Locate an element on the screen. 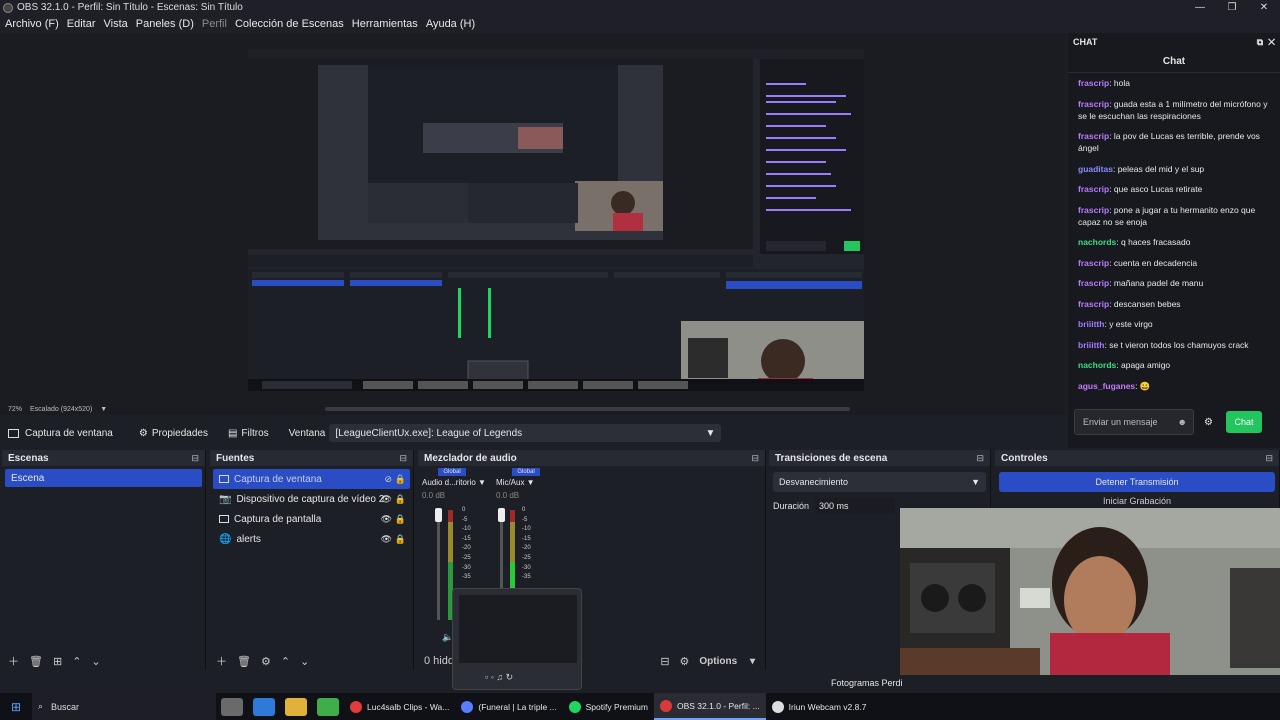 This screenshot has width=1280, height=720. preview-scrollbar is located at coordinates (587, 409).